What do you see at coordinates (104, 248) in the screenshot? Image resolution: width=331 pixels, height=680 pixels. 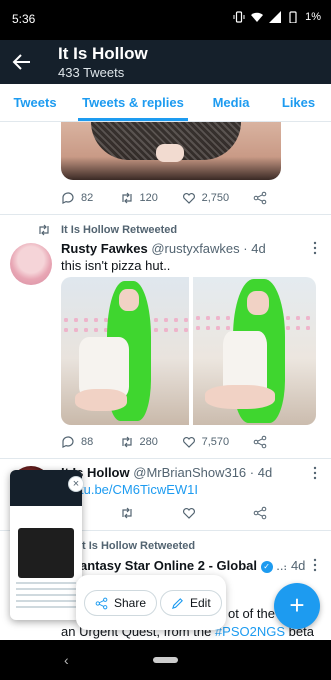 I see `author-name: Rusty Fawkes` at bounding box center [104, 248].